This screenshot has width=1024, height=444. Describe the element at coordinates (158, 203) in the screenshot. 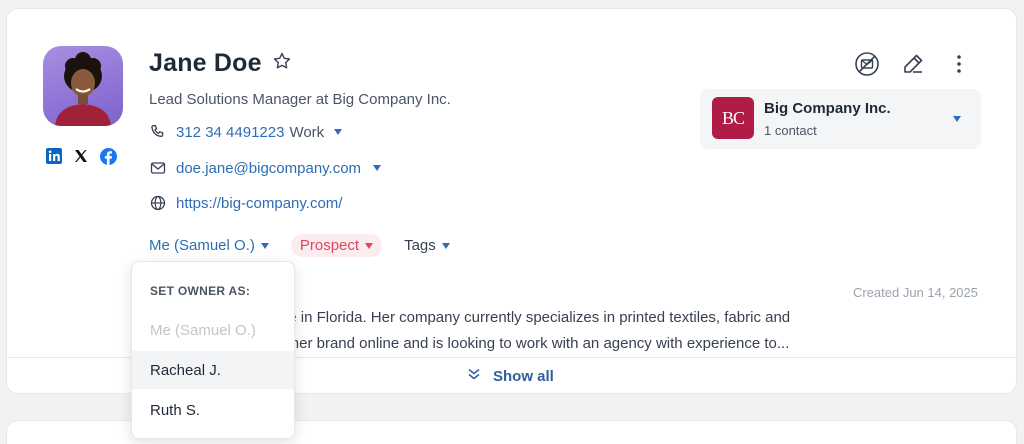

I see `globe-icon` at that location.